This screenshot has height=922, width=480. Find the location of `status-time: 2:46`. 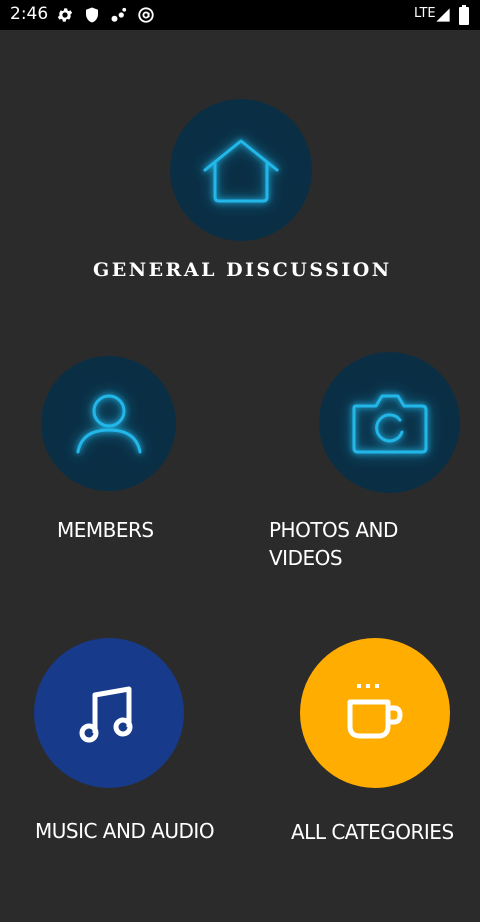

status-time: 2:46 is located at coordinates (29, 14).